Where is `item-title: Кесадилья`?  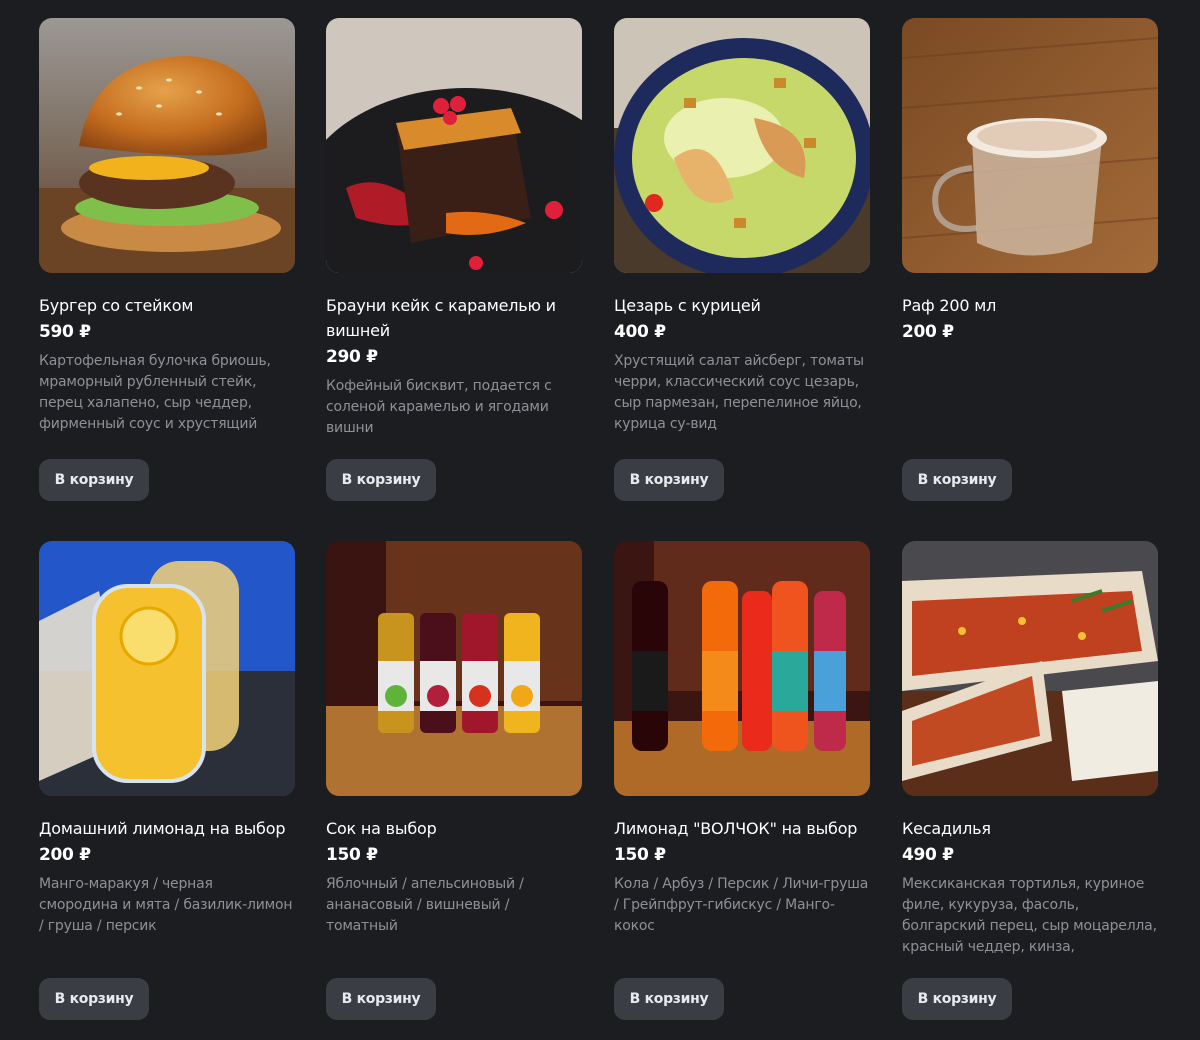
item-title: Кесадилья is located at coordinates (946, 828).